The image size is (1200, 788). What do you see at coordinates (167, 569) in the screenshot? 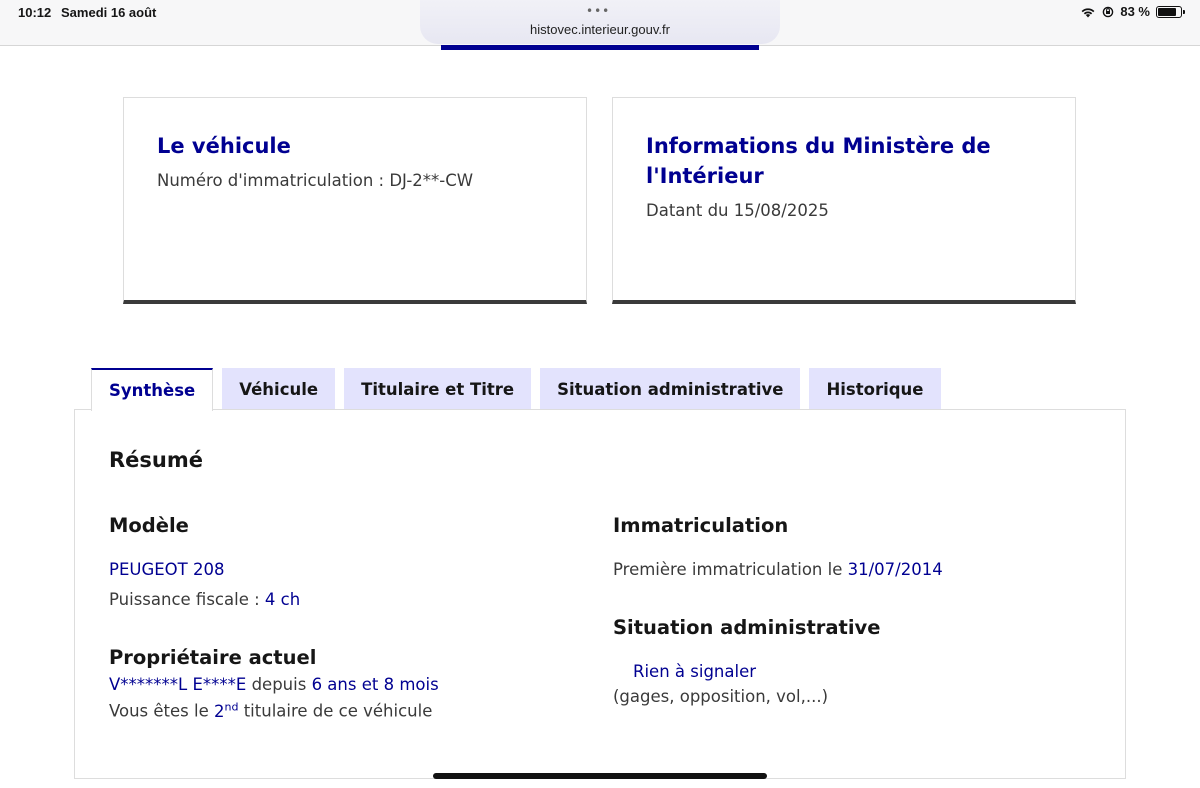
I see `model-name: PEUGEOT 208` at bounding box center [167, 569].